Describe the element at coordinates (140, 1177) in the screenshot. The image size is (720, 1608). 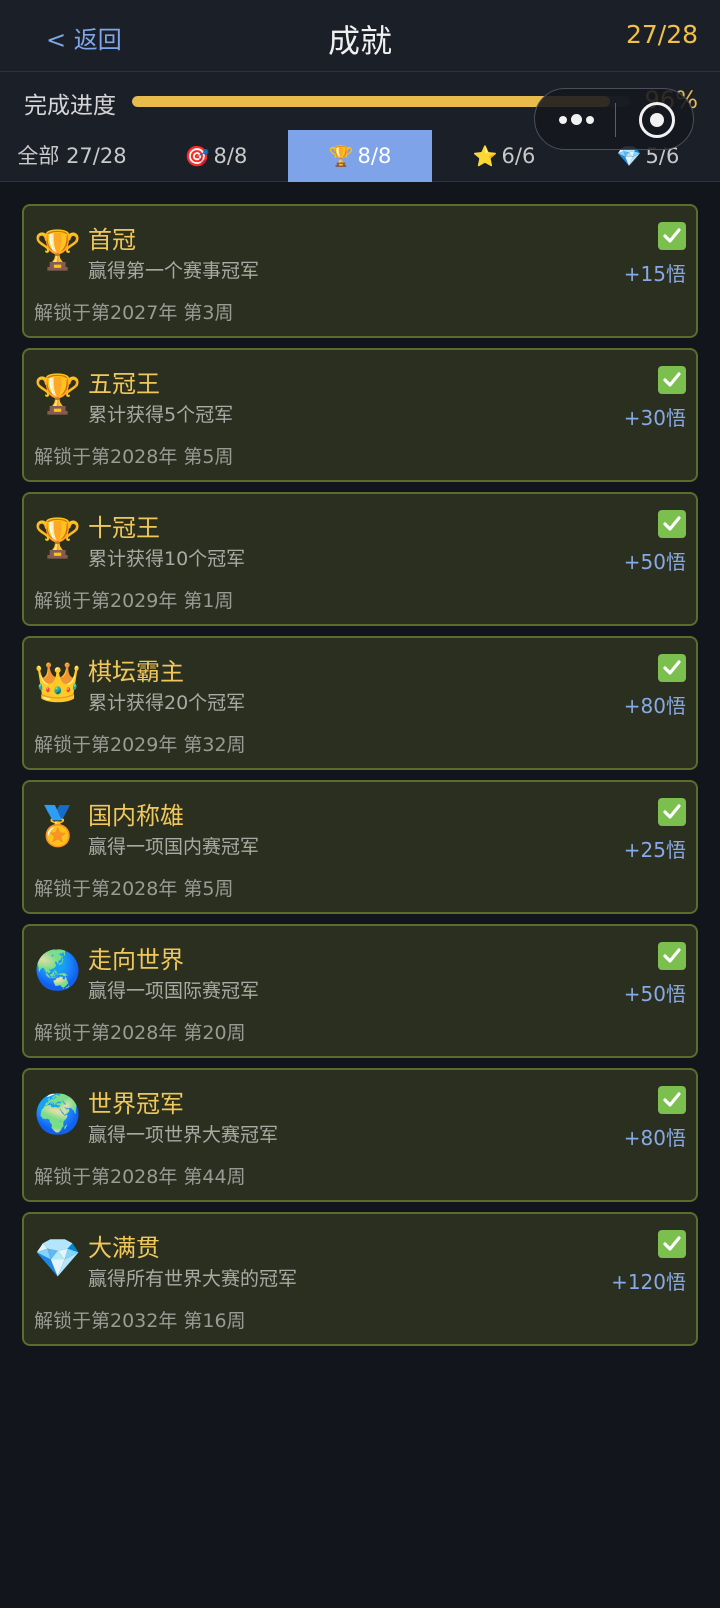
I see `unlock-date: 解锁于第2028年 第44周` at that location.